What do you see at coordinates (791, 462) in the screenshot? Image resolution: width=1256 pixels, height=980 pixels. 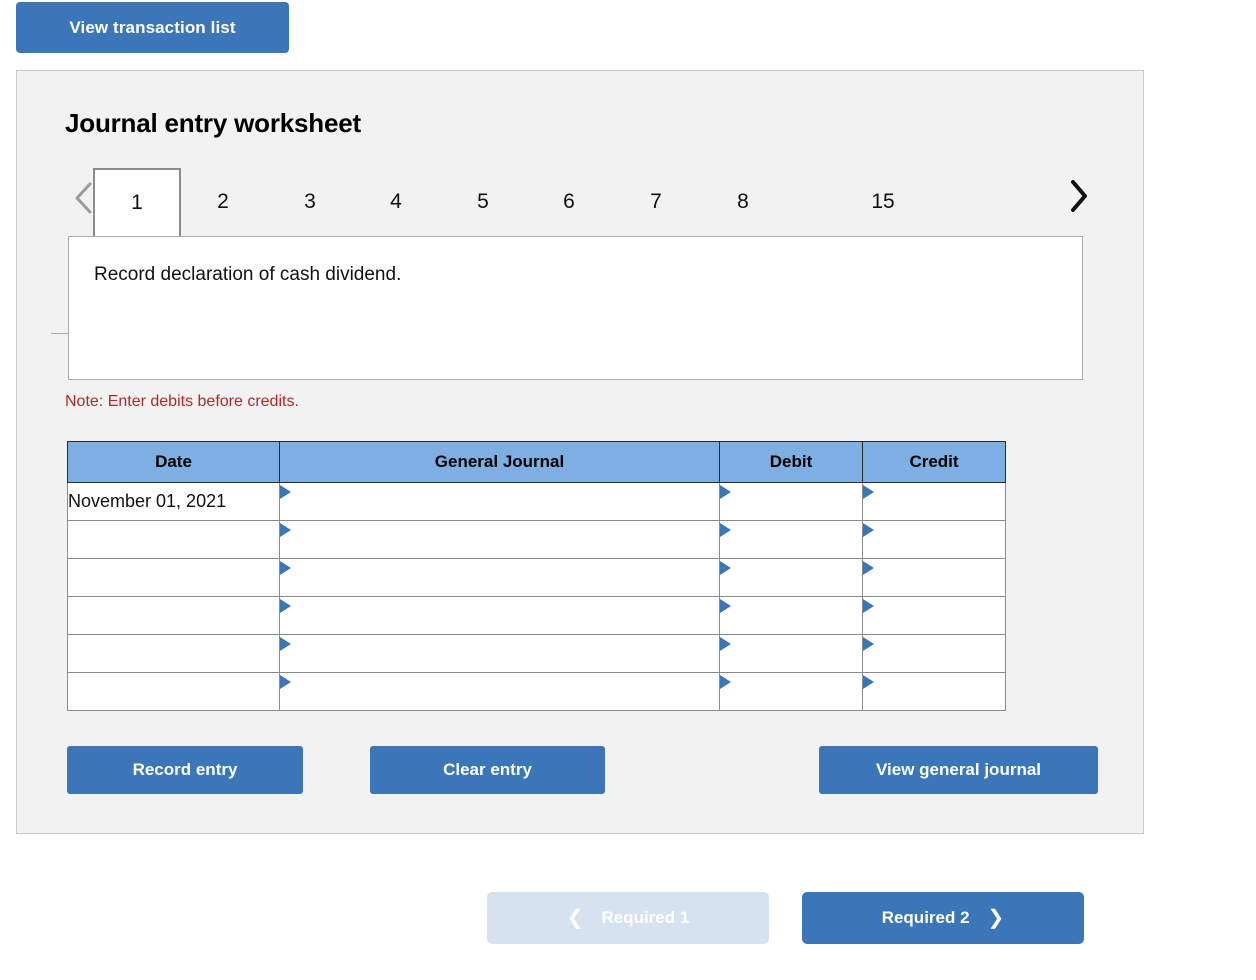 I see `column-header-debit: Debit` at bounding box center [791, 462].